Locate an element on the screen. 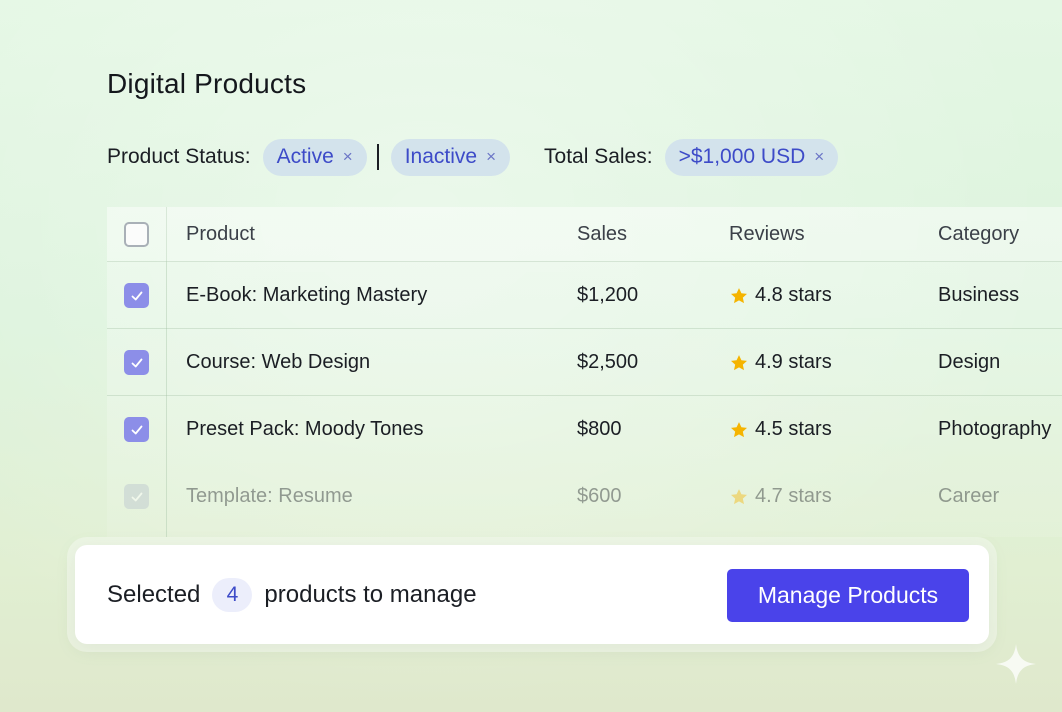 The height and width of the screenshot is (712, 1062). filter-chip-sales: >$1,000 USD × is located at coordinates (751, 157).